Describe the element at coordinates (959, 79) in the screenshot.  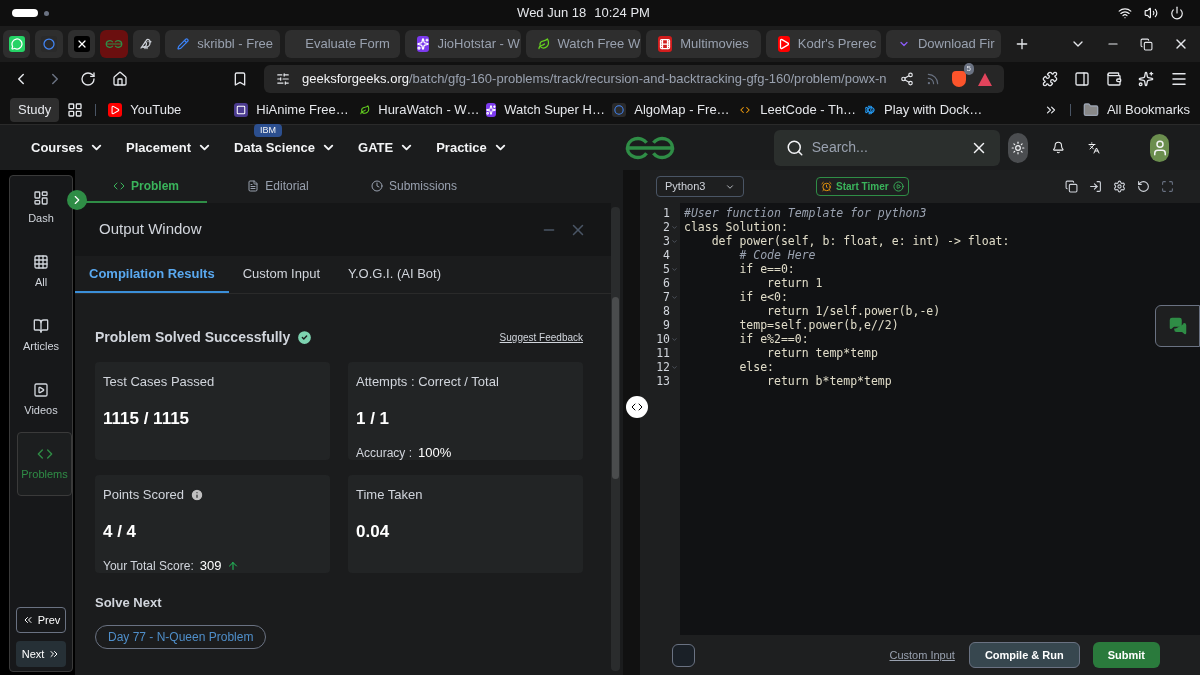
I see `shield-icon` at that location.